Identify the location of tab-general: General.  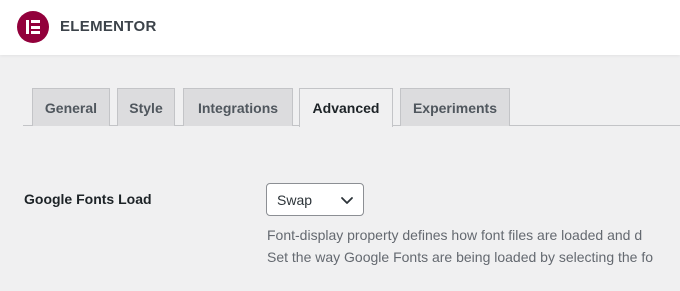
(71, 107).